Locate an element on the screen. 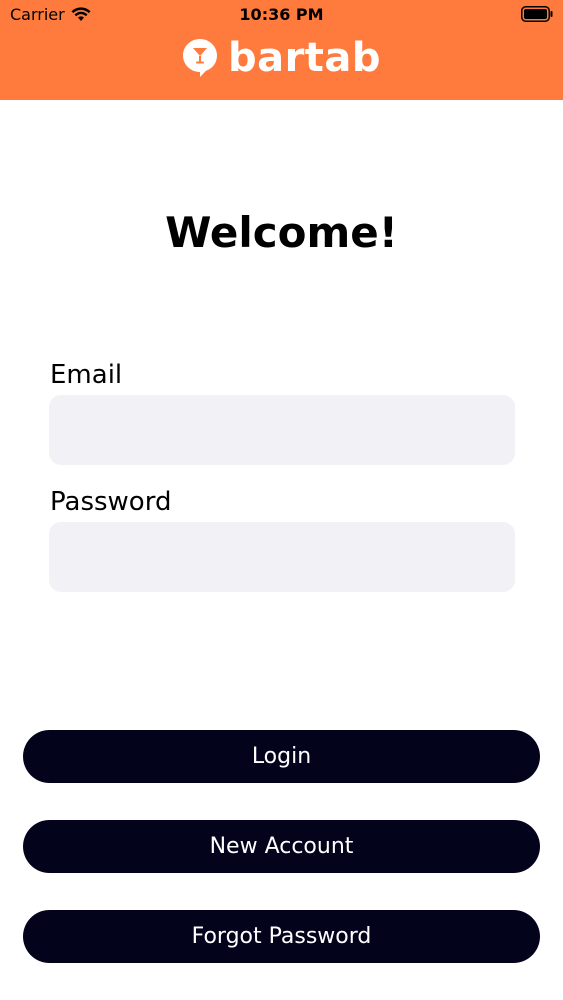 The height and width of the screenshot is (1000, 563). battery-icon is located at coordinates (537, 14).